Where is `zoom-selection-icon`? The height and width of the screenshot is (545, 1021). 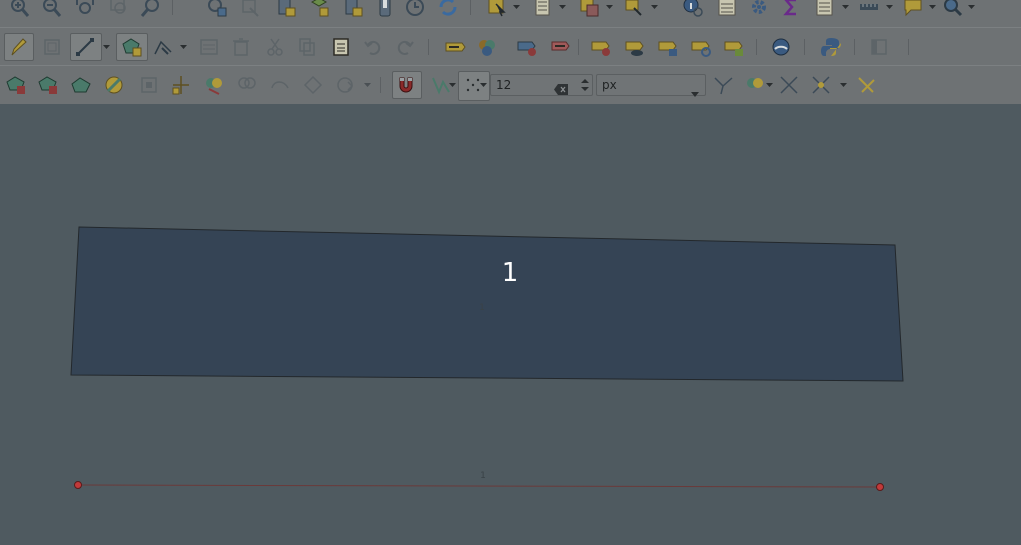 zoom-selection-icon is located at coordinates (119, 9).